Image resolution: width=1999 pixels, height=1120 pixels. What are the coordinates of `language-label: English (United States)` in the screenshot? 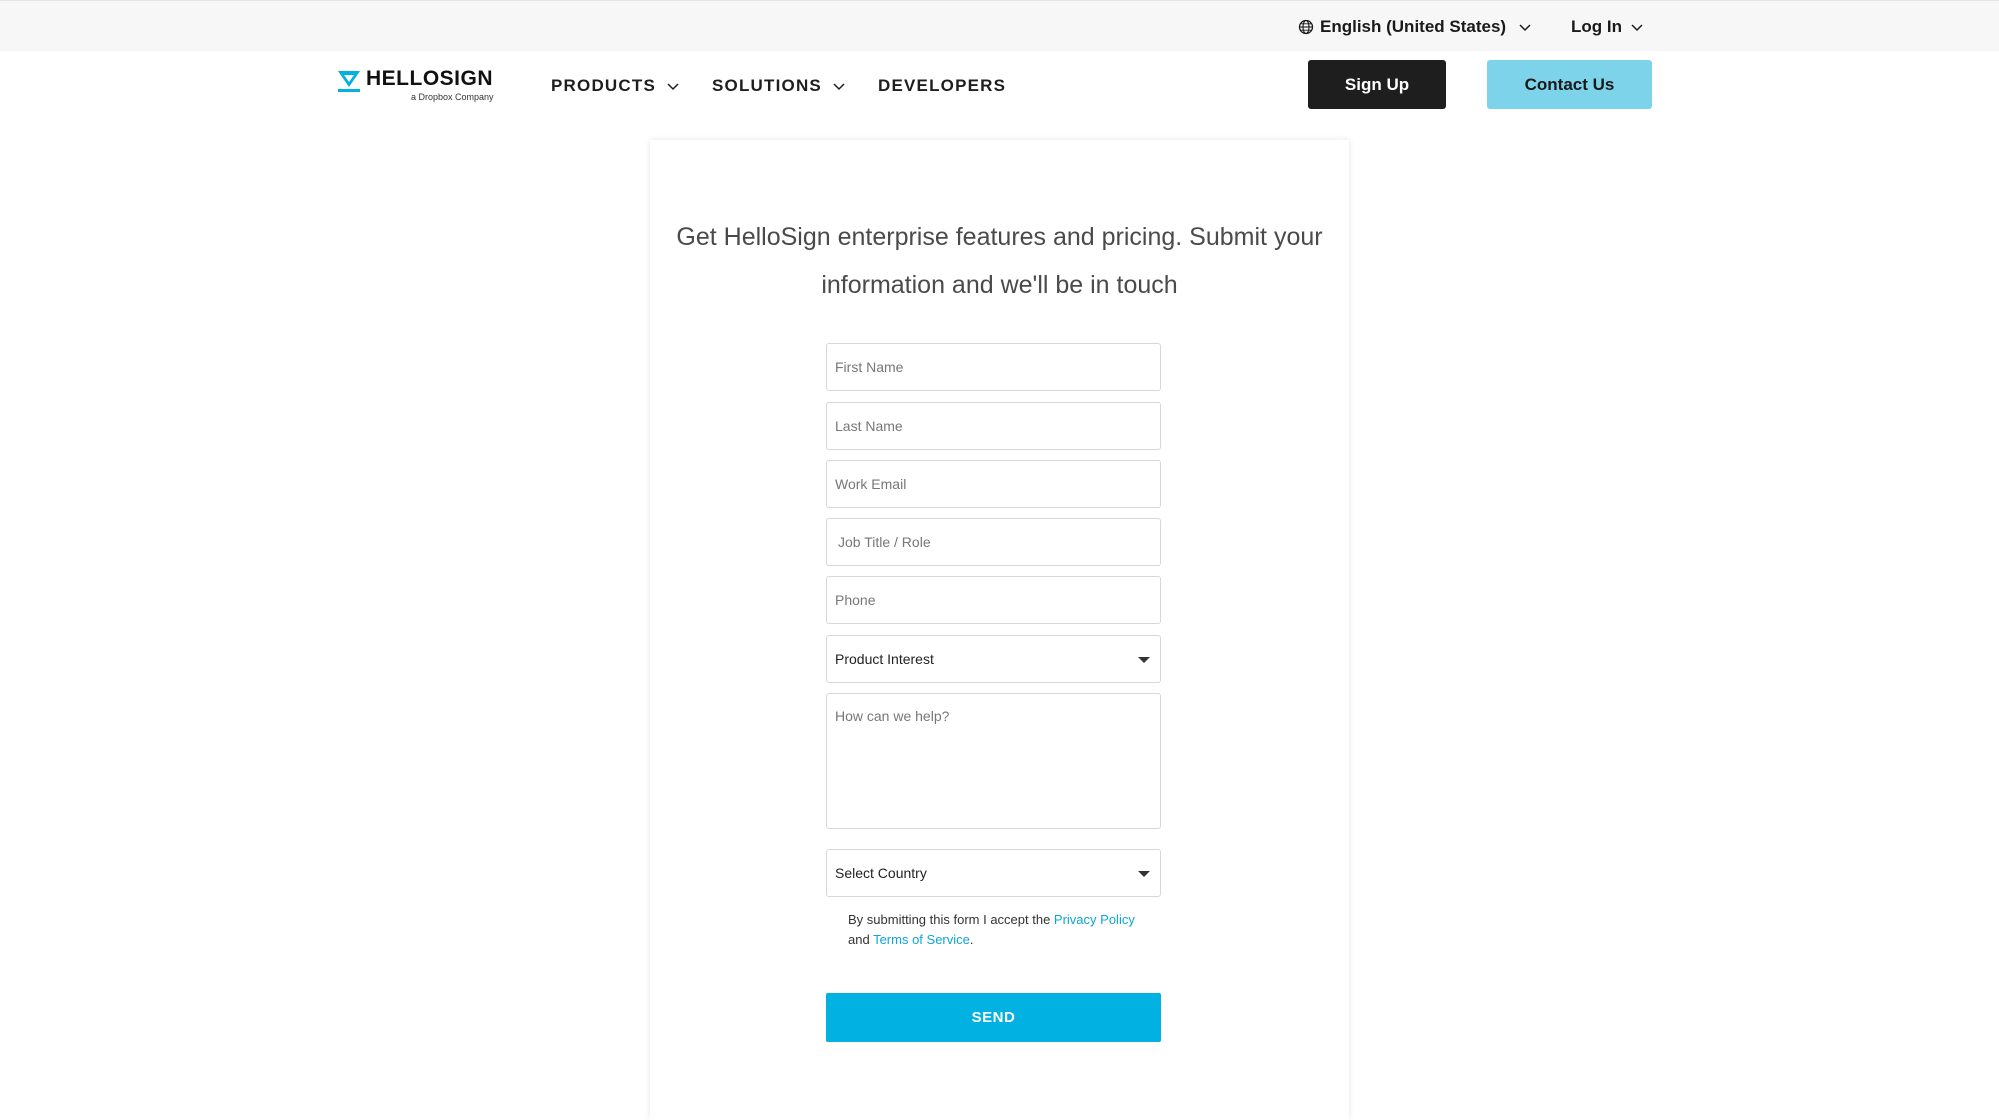 It's located at (1413, 26).